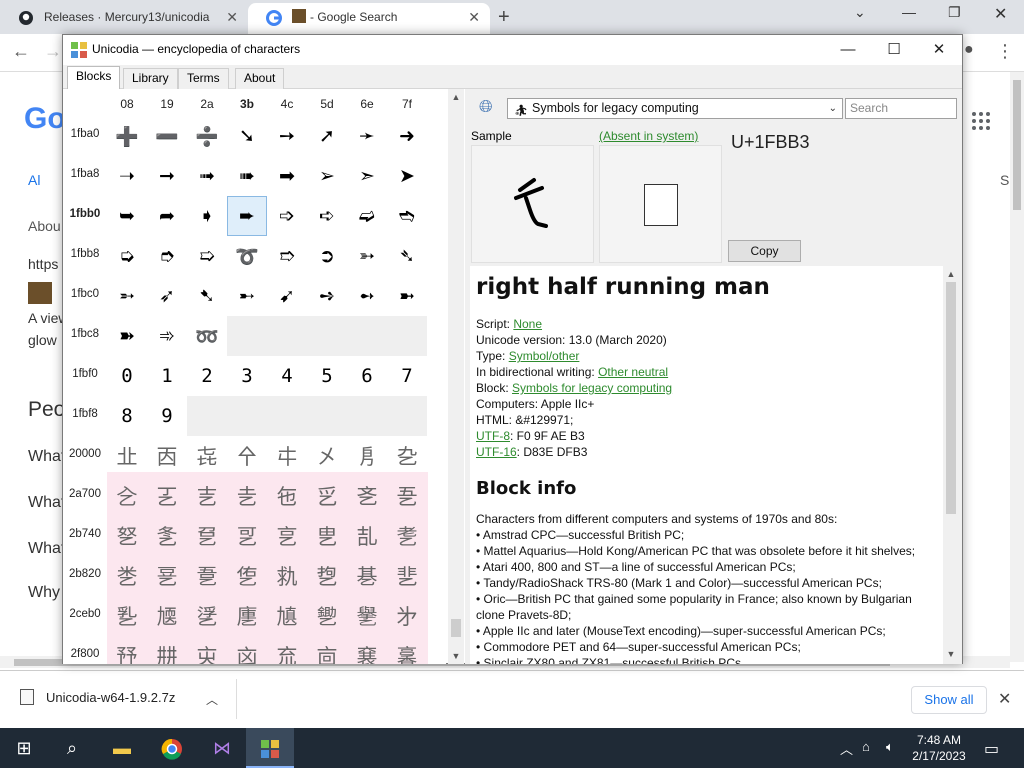 The image size is (1024, 768). What do you see at coordinates (247, 456) in the screenshot?
I see `character-cell: 㐃` at bounding box center [247, 456].